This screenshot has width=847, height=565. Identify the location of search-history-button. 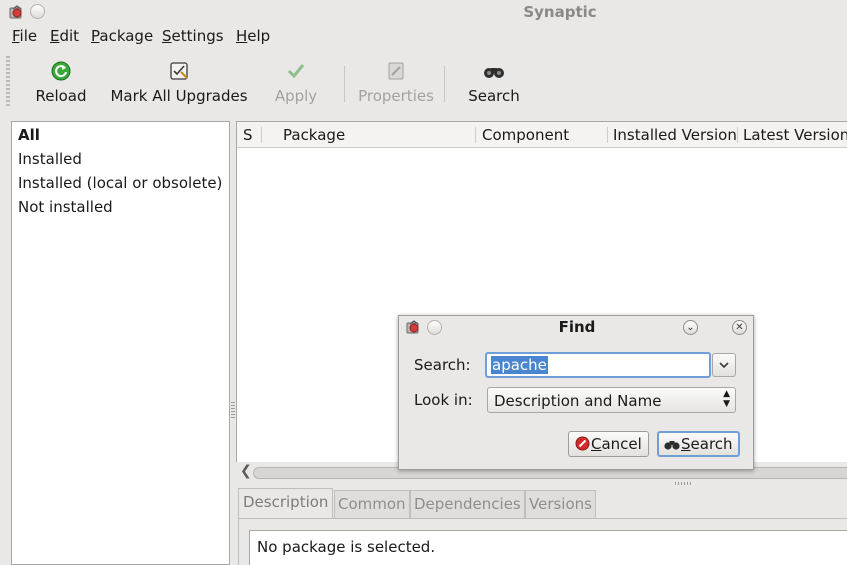
(724, 365).